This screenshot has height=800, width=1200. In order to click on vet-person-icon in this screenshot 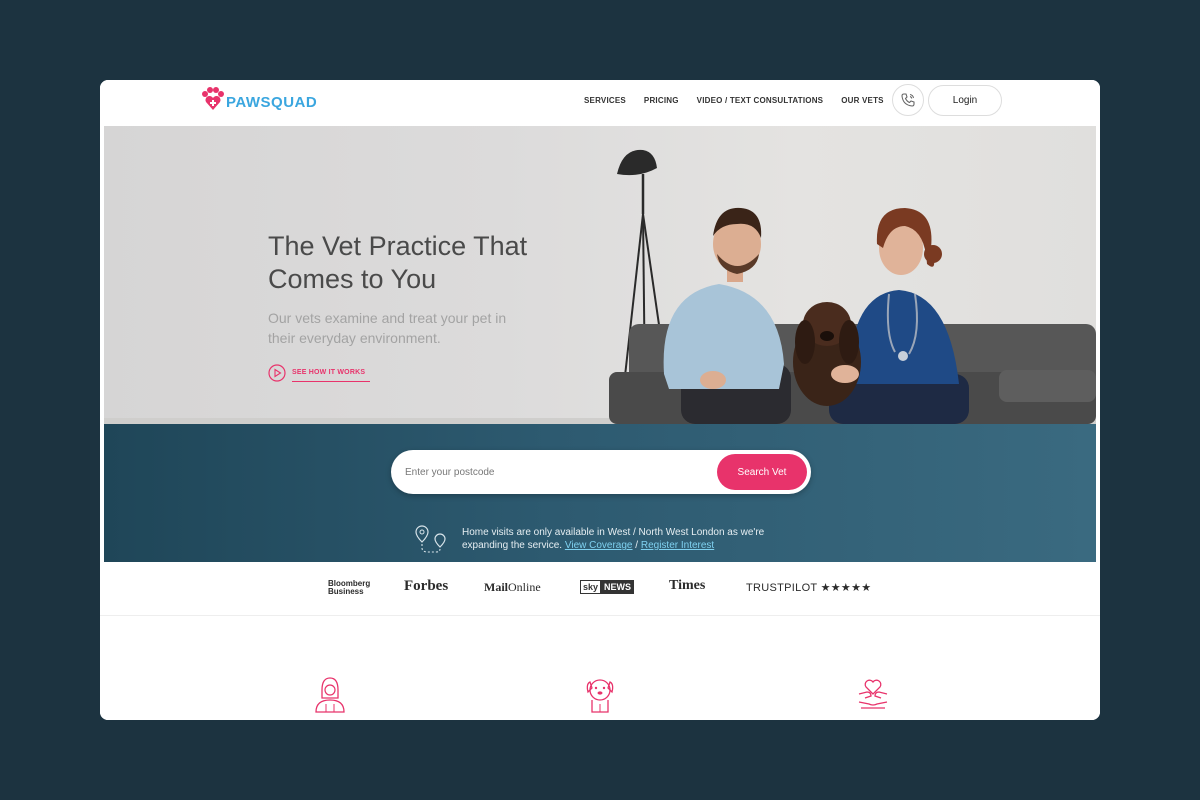, I will do `click(330, 695)`.